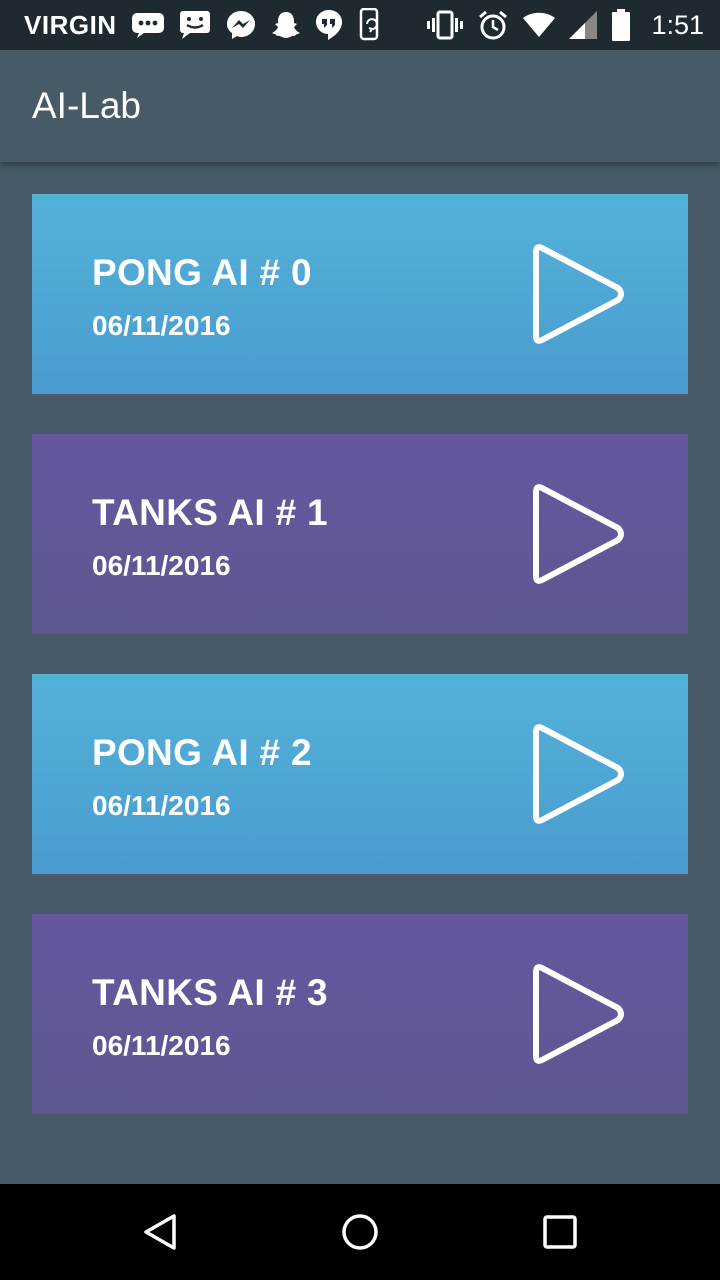 This screenshot has height=1280, width=720. Describe the element at coordinates (87, 105) in the screenshot. I see `app-title: AI-Lab` at that location.